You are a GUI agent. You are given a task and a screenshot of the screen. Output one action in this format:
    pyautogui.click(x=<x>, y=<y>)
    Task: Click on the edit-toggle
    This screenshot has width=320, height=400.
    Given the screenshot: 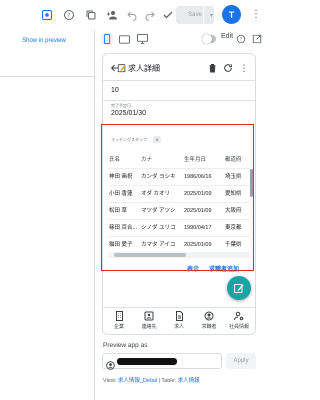 What is the action you would take?
    pyautogui.click(x=209, y=39)
    